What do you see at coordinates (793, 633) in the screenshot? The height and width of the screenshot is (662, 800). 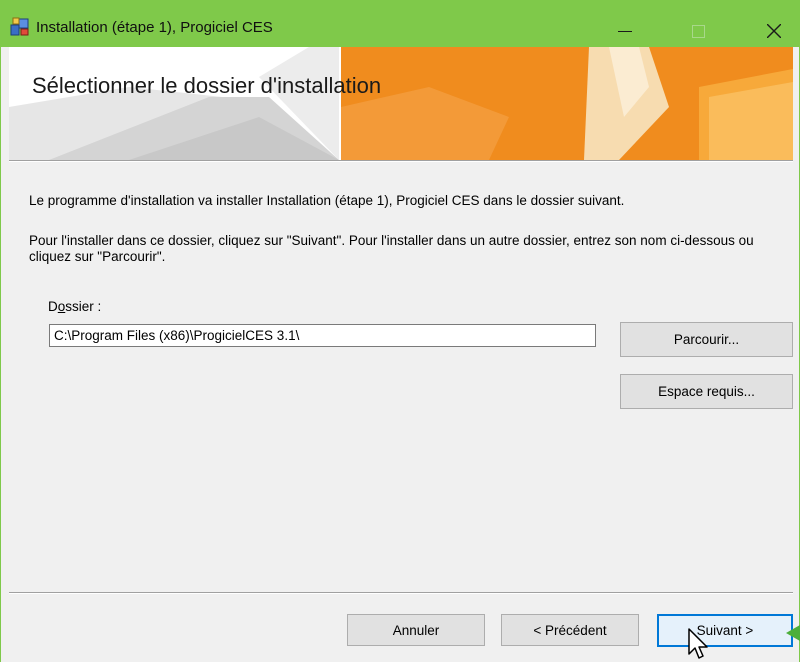 I see `green-arrow-icon` at bounding box center [793, 633].